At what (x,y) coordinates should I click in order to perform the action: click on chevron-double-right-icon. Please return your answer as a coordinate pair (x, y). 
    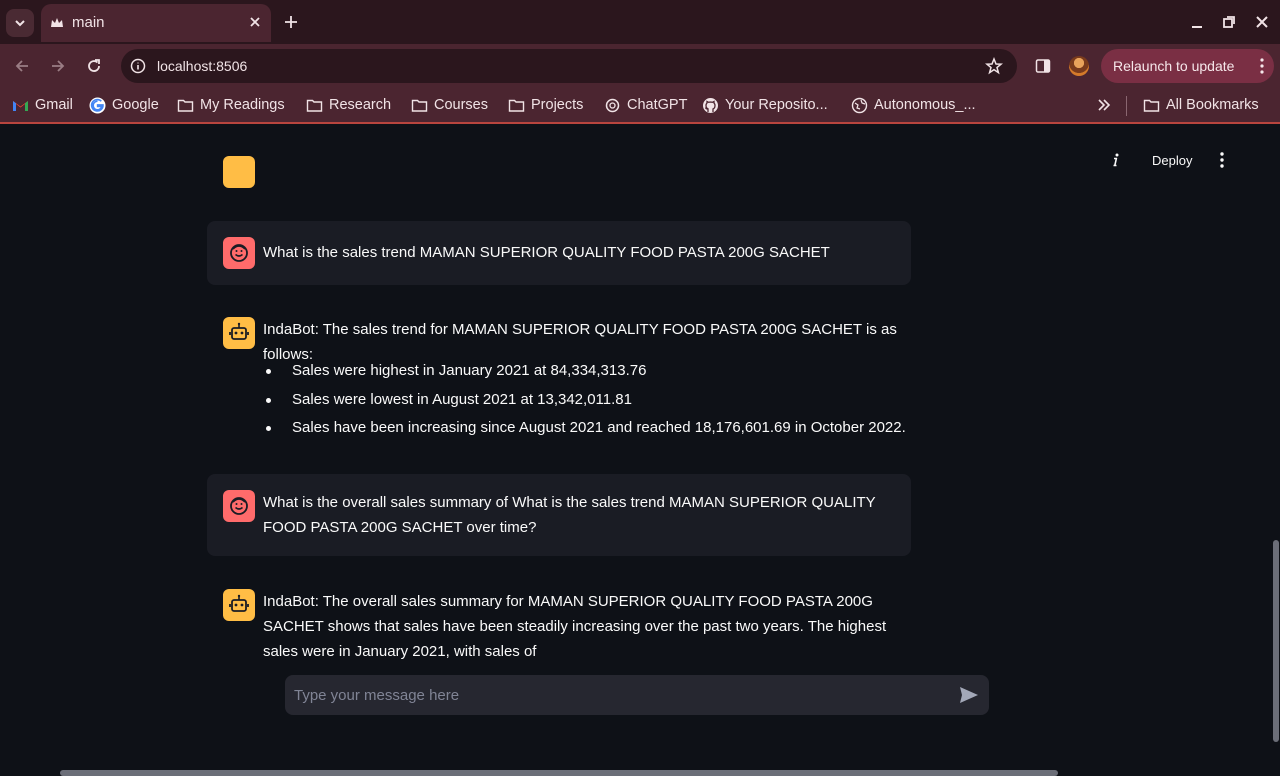
    Looking at the image, I should click on (1104, 105).